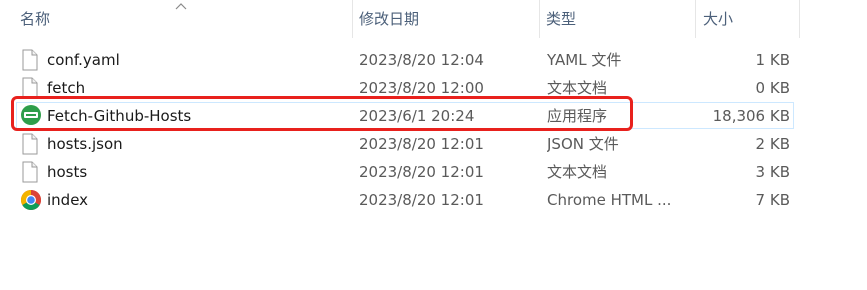 The image size is (867, 290). What do you see at coordinates (584, 60) in the screenshot?
I see `file-type: YAML 文件` at bounding box center [584, 60].